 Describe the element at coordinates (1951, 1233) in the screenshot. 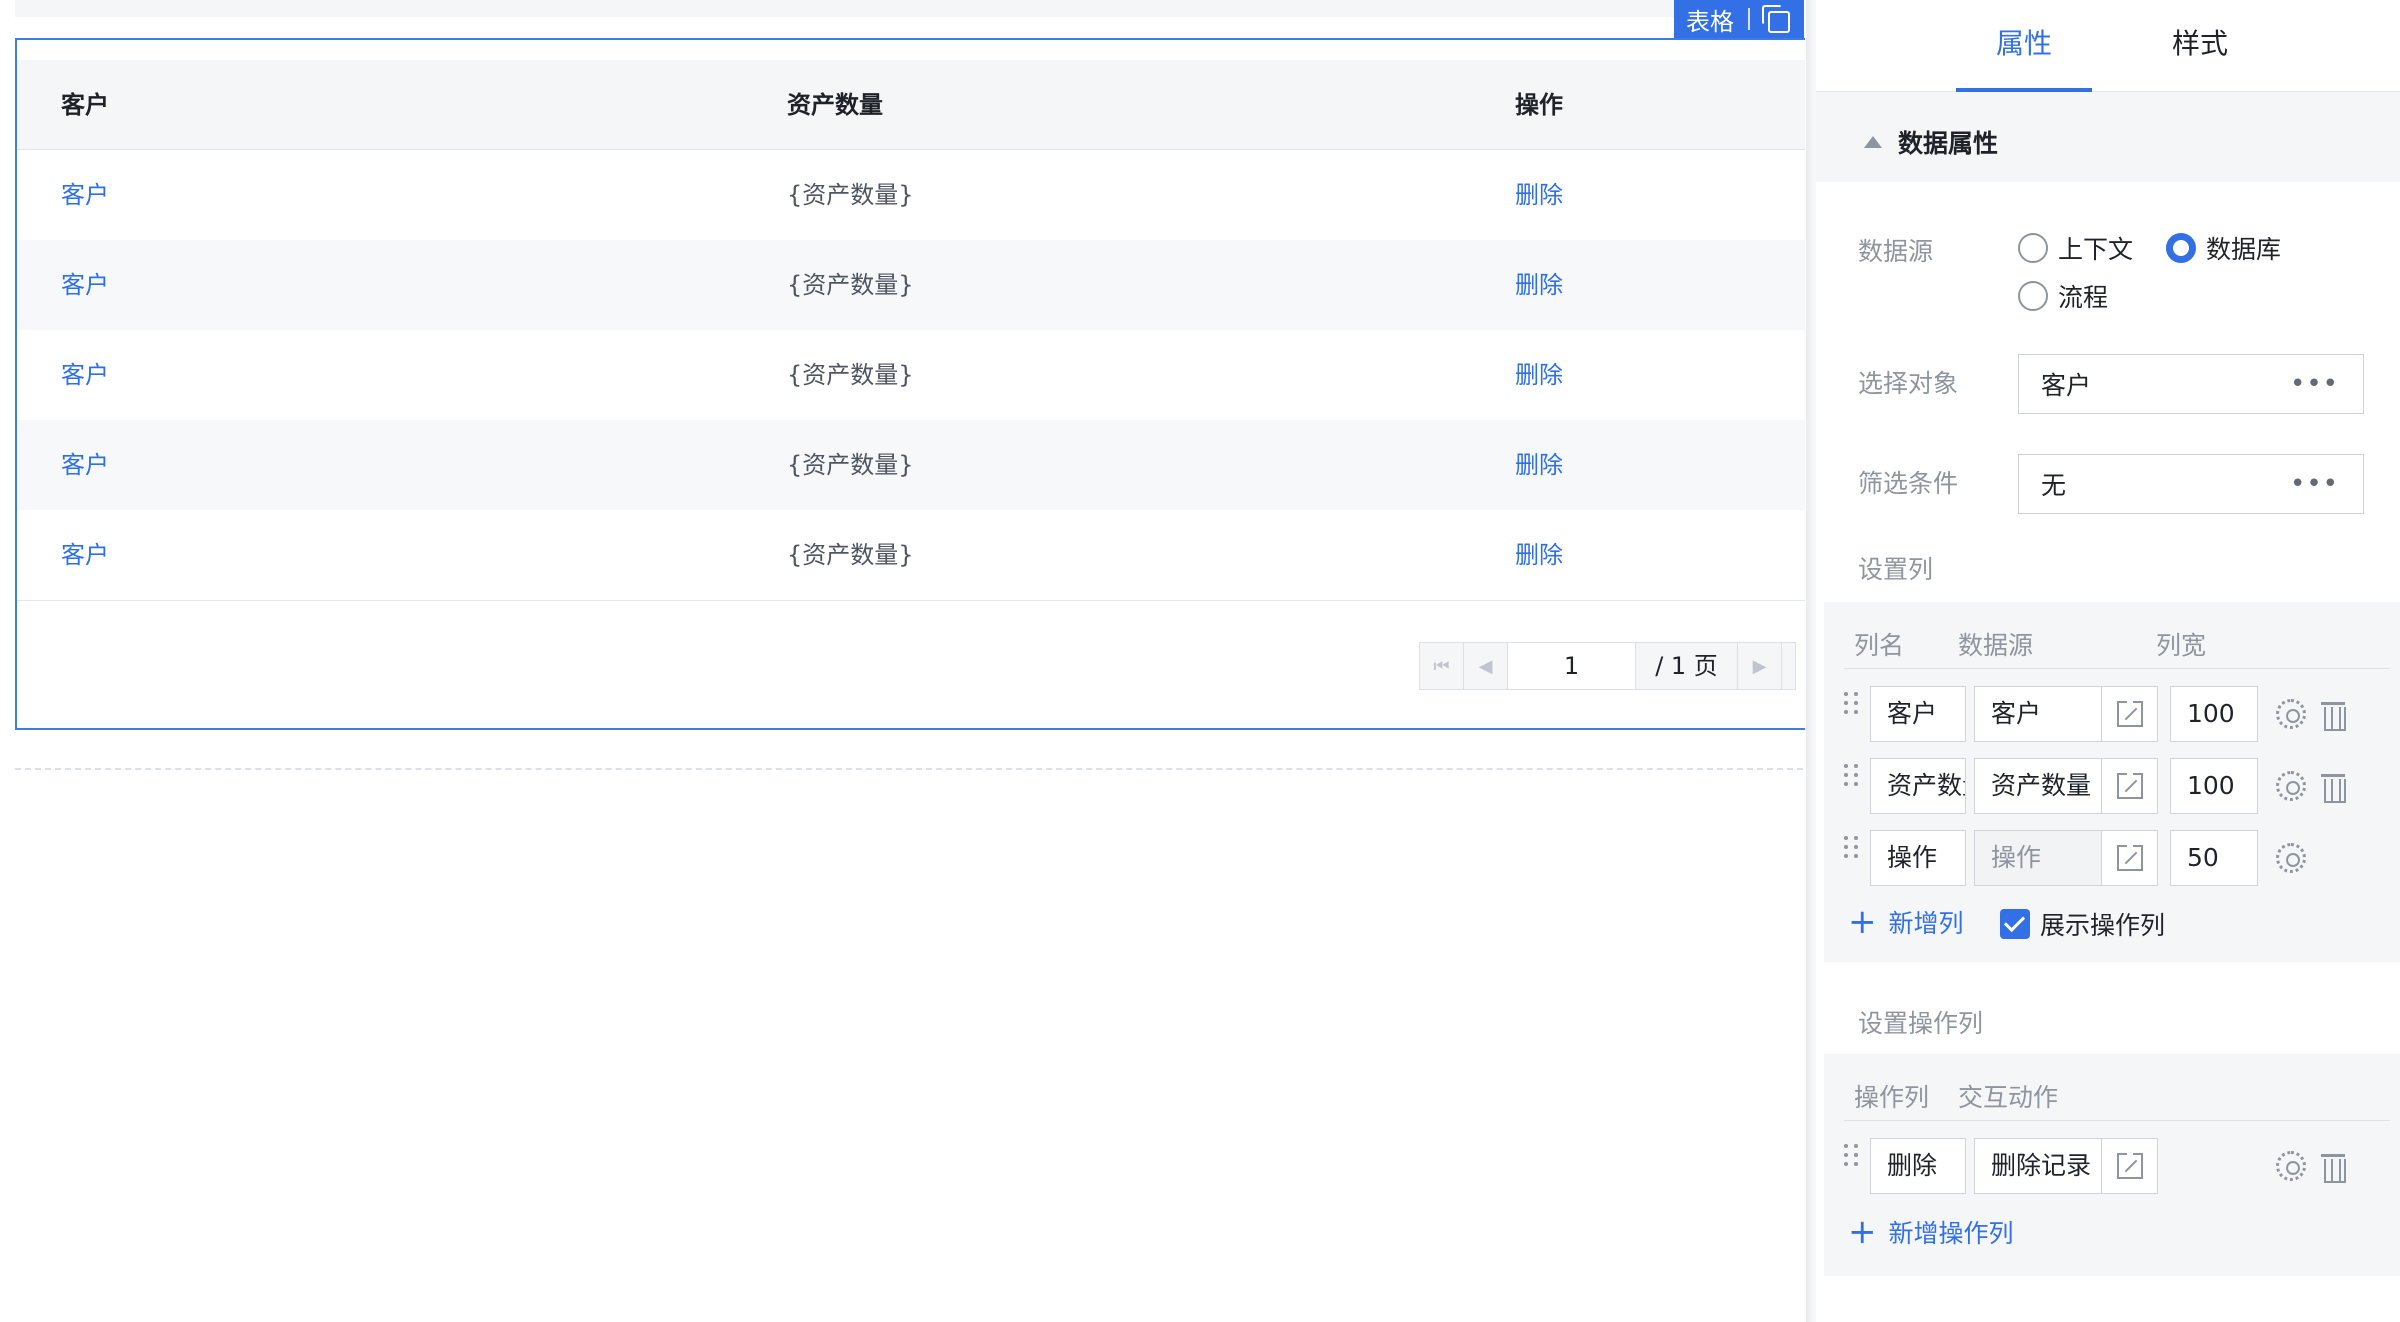

I see `add-action-column-label: 新增操作列` at that location.